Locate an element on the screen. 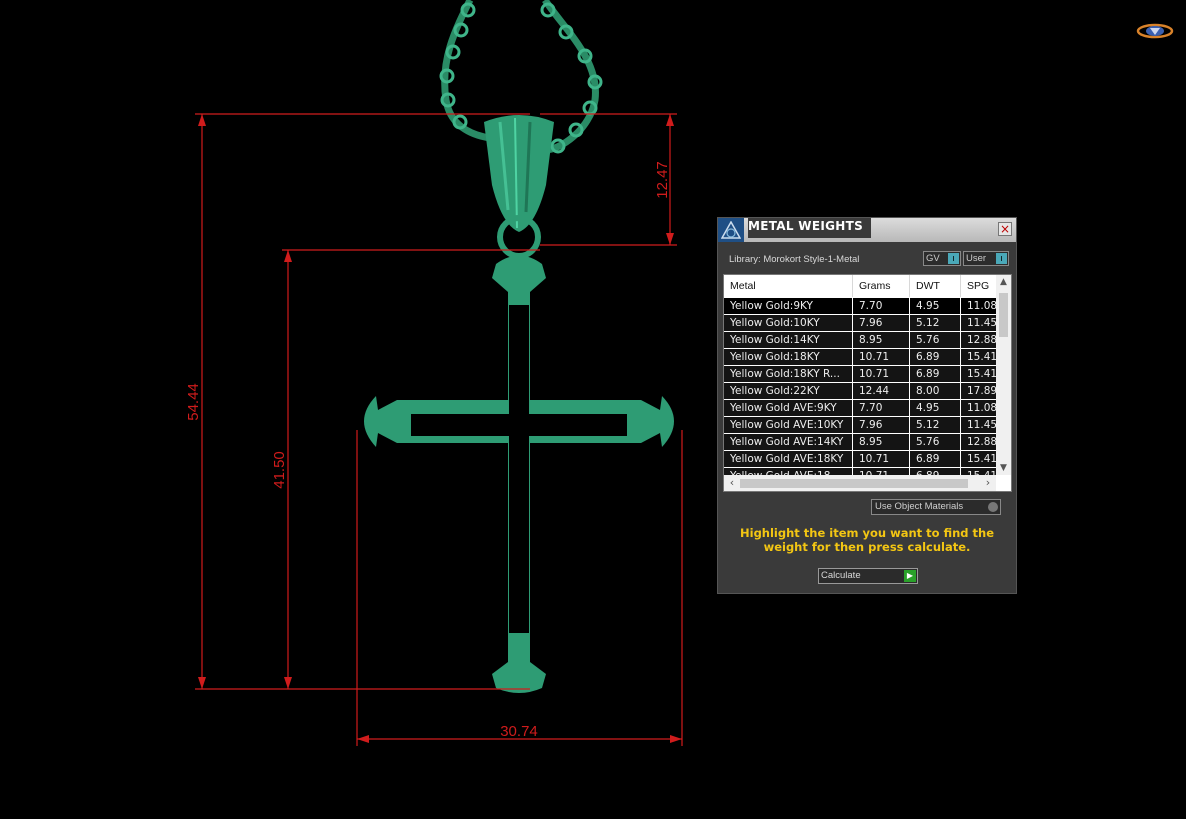  table-row: Yellow Gold:22KY 12.44 8.00 17.89 is located at coordinates (860, 391).